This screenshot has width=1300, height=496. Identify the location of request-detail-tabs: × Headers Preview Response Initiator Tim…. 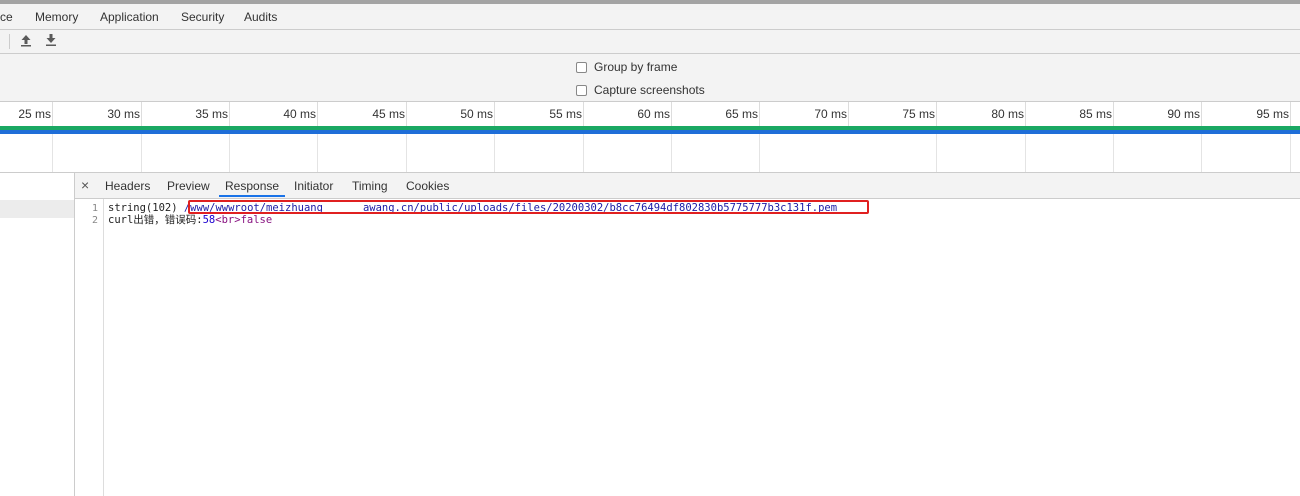
(687, 186).